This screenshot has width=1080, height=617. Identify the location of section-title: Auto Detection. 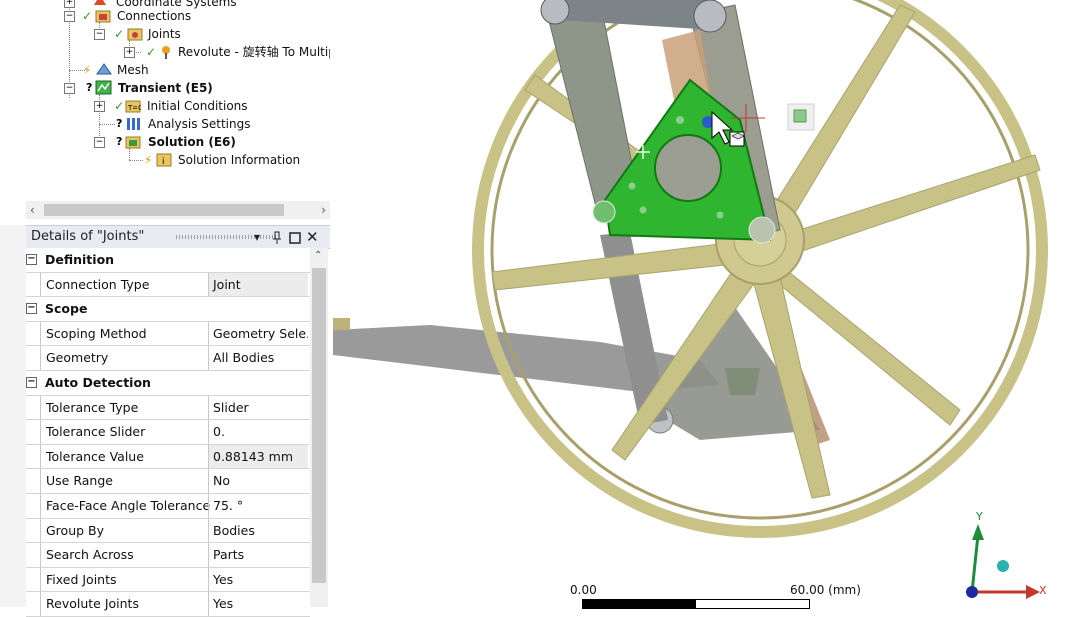
(98, 382).